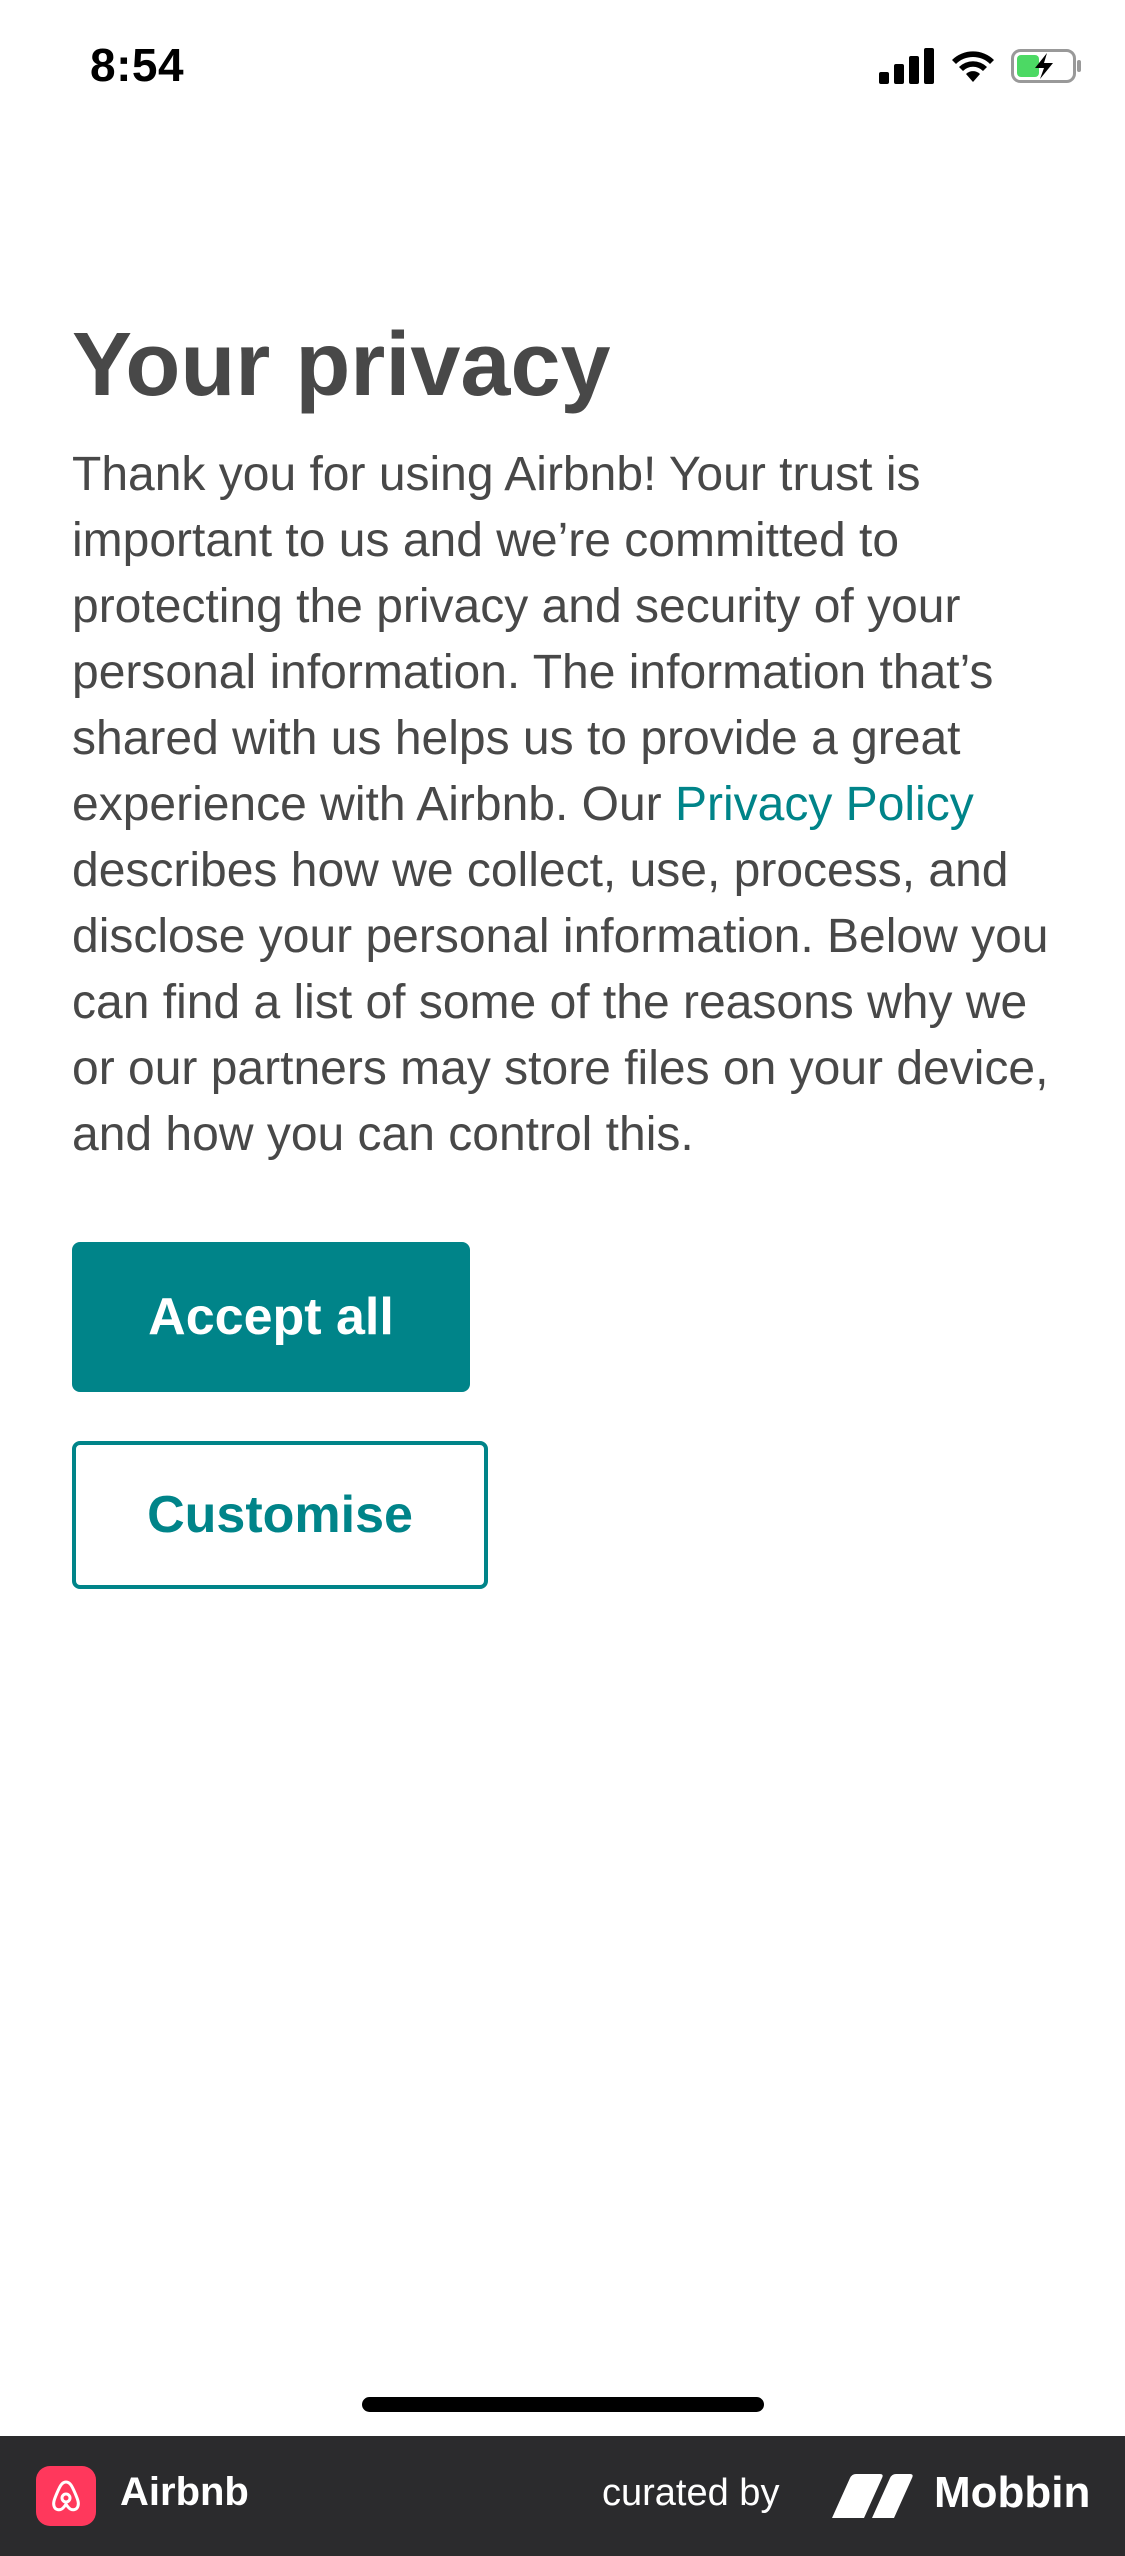 This screenshot has height=2556, width=1125. I want to click on wifi-icon, so click(973, 68).